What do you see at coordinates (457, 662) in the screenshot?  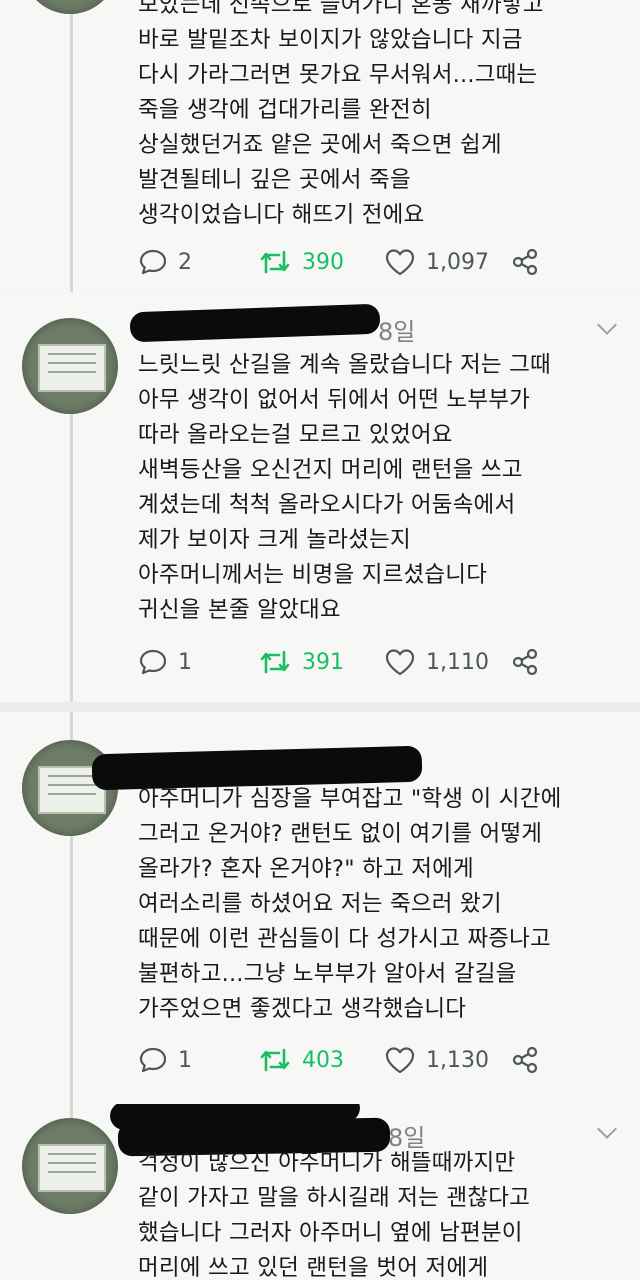 I see `like-count: 1,110` at bounding box center [457, 662].